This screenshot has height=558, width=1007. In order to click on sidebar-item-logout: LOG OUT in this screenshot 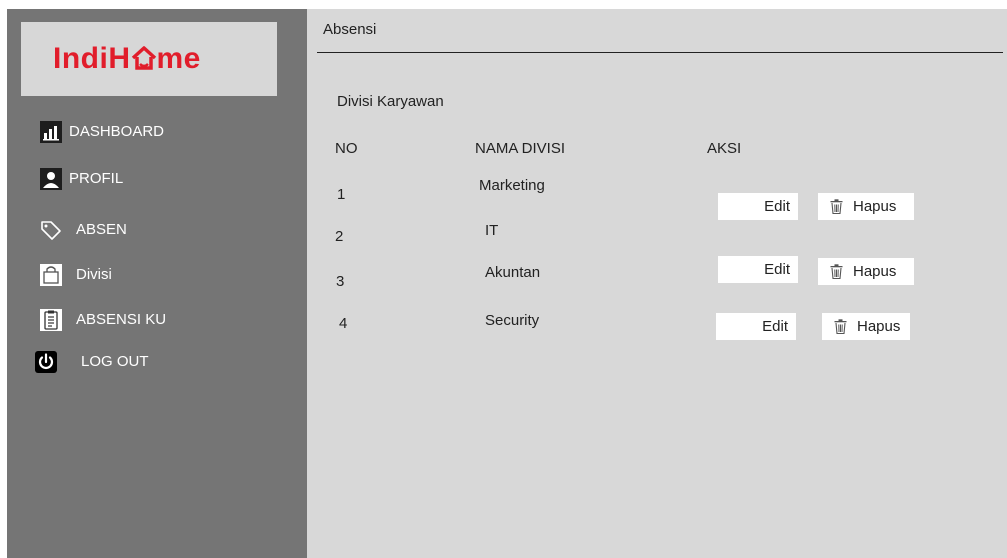, I will do `click(157, 363)`.